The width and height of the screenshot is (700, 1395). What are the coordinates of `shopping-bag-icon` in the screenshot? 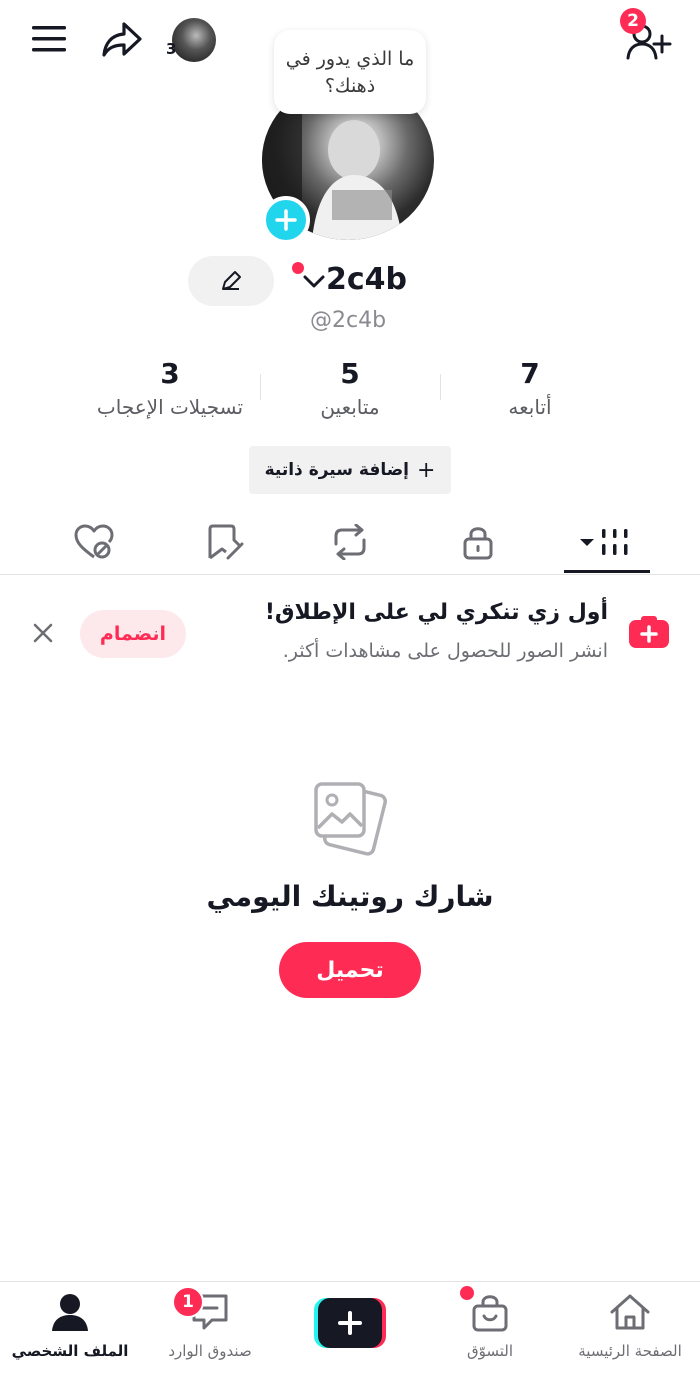 It's located at (490, 1313).